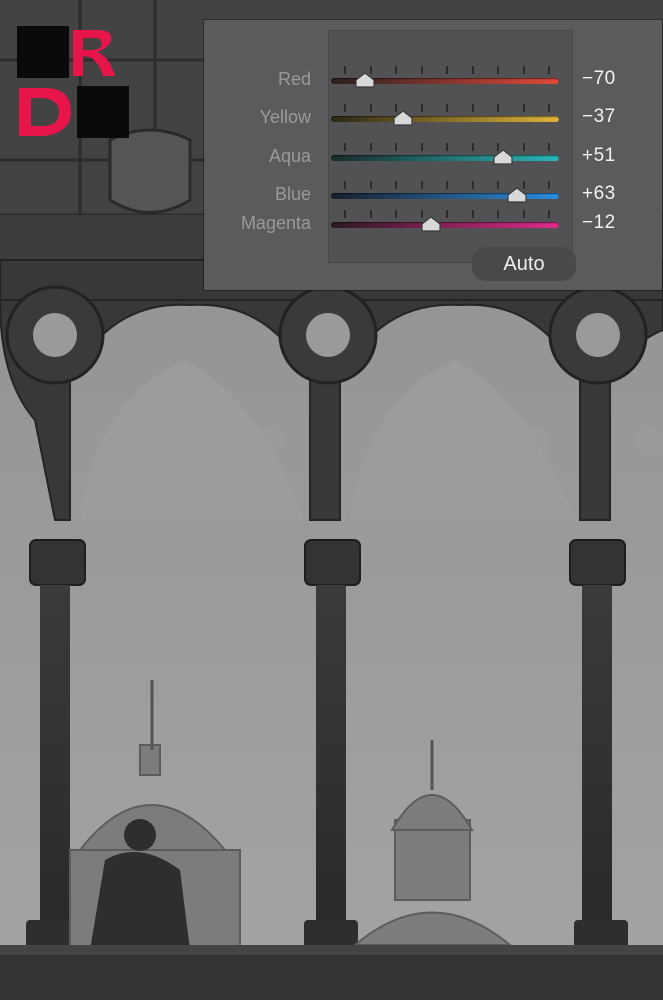 The height and width of the screenshot is (1000, 663). What do you see at coordinates (294, 79) in the screenshot?
I see `slider-label: Red` at bounding box center [294, 79].